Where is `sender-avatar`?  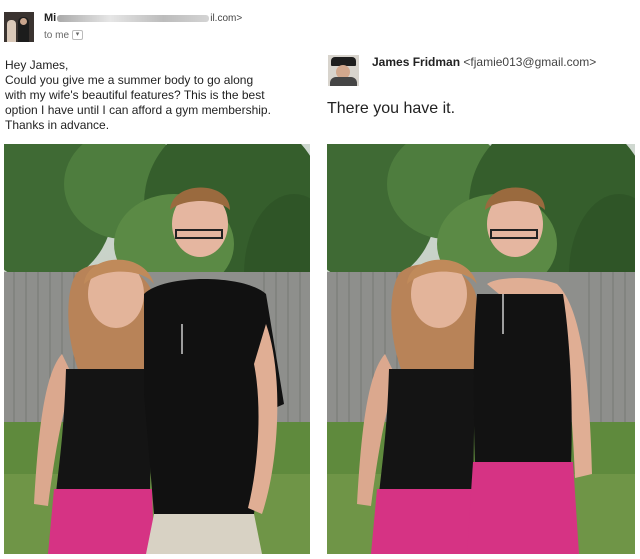 sender-avatar is located at coordinates (19, 27).